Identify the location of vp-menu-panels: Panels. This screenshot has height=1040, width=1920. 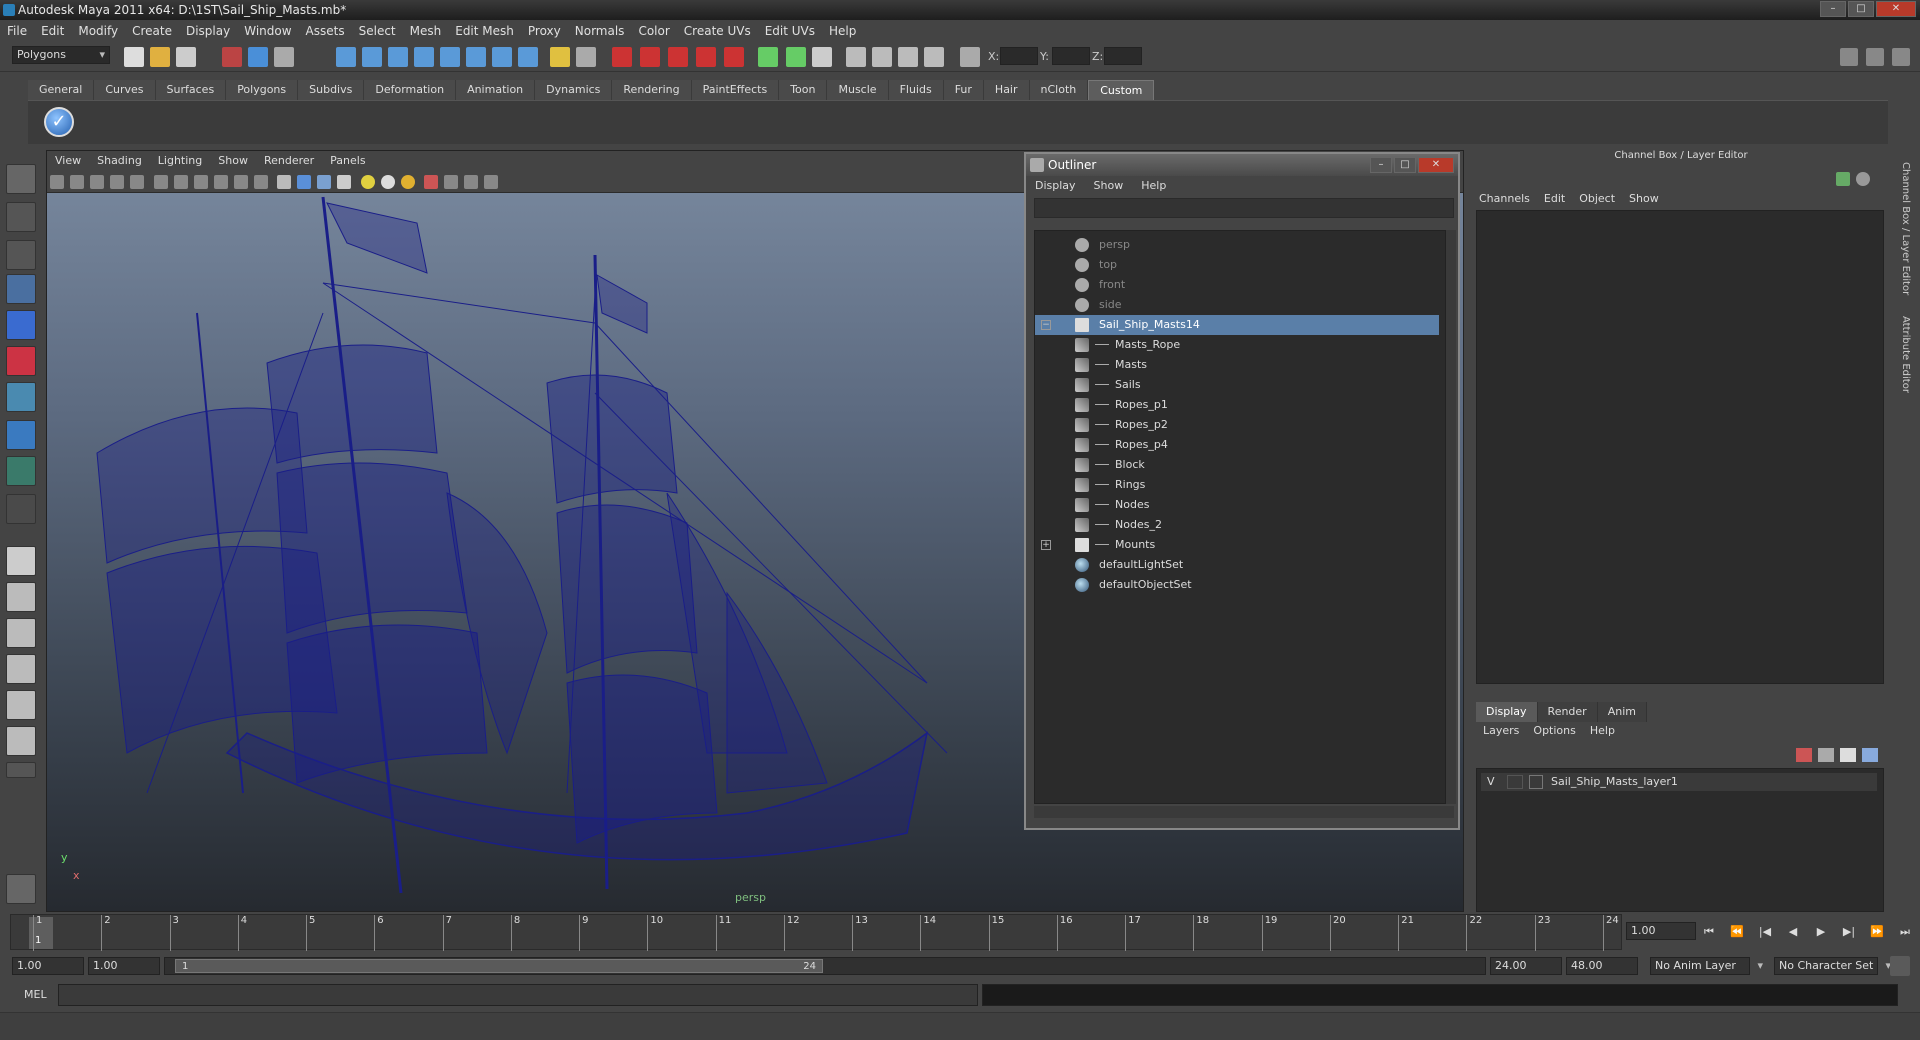
(347, 161).